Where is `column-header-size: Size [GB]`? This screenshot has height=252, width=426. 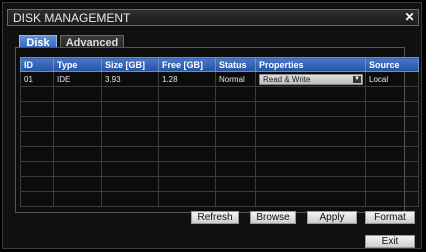 column-header-size: Size [GB] is located at coordinates (130, 64).